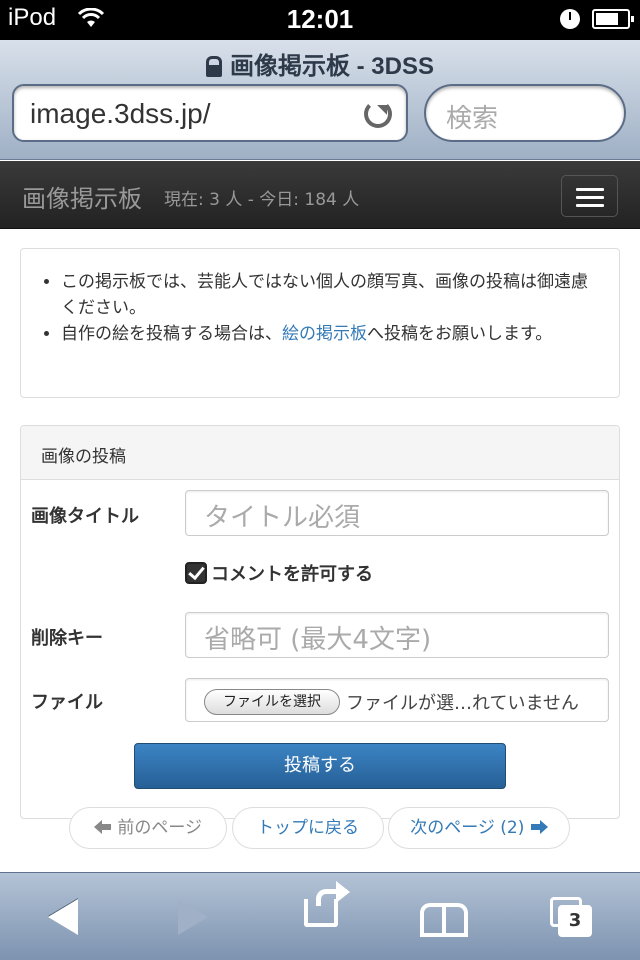  What do you see at coordinates (171, 334) in the screenshot?
I see `notice-text: 自作の絵を投稿する場合は、` at bounding box center [171, 334].